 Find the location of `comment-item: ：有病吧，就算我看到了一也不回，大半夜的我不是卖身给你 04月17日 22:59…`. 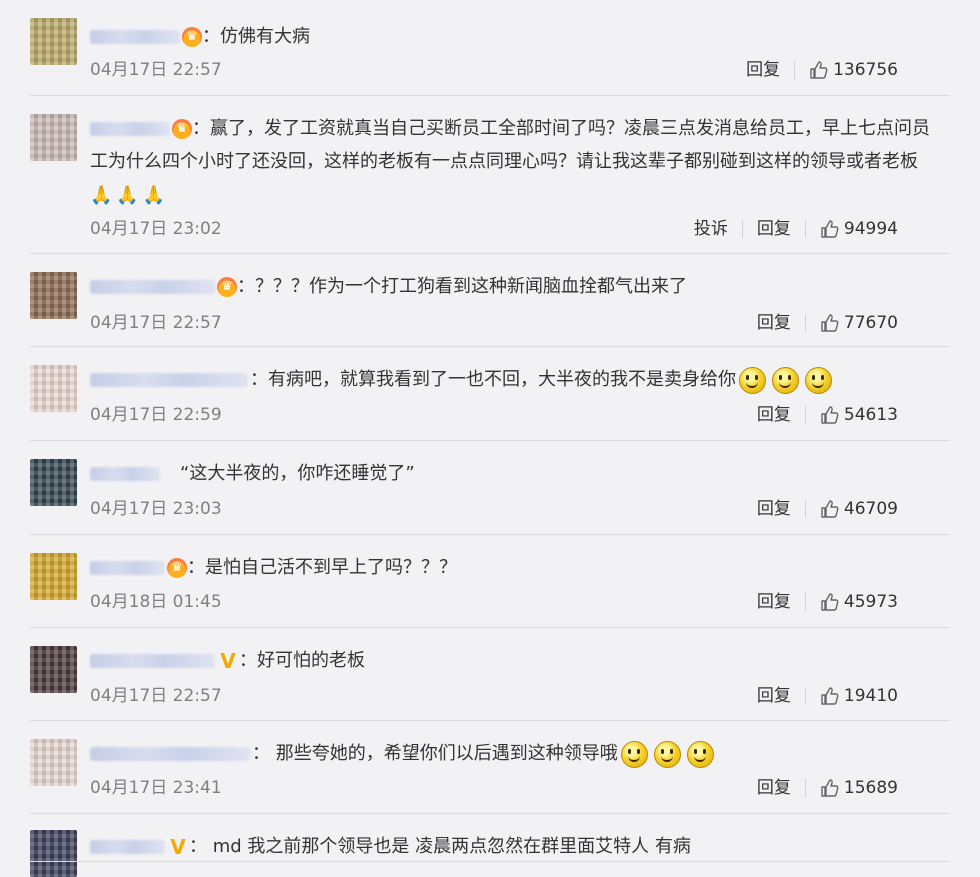

comment-item: ：有病吧，就算我看到了一也不回，大半夜的我不是卖身给你 04月17日 22:59… is located at coordinates (490, 394).